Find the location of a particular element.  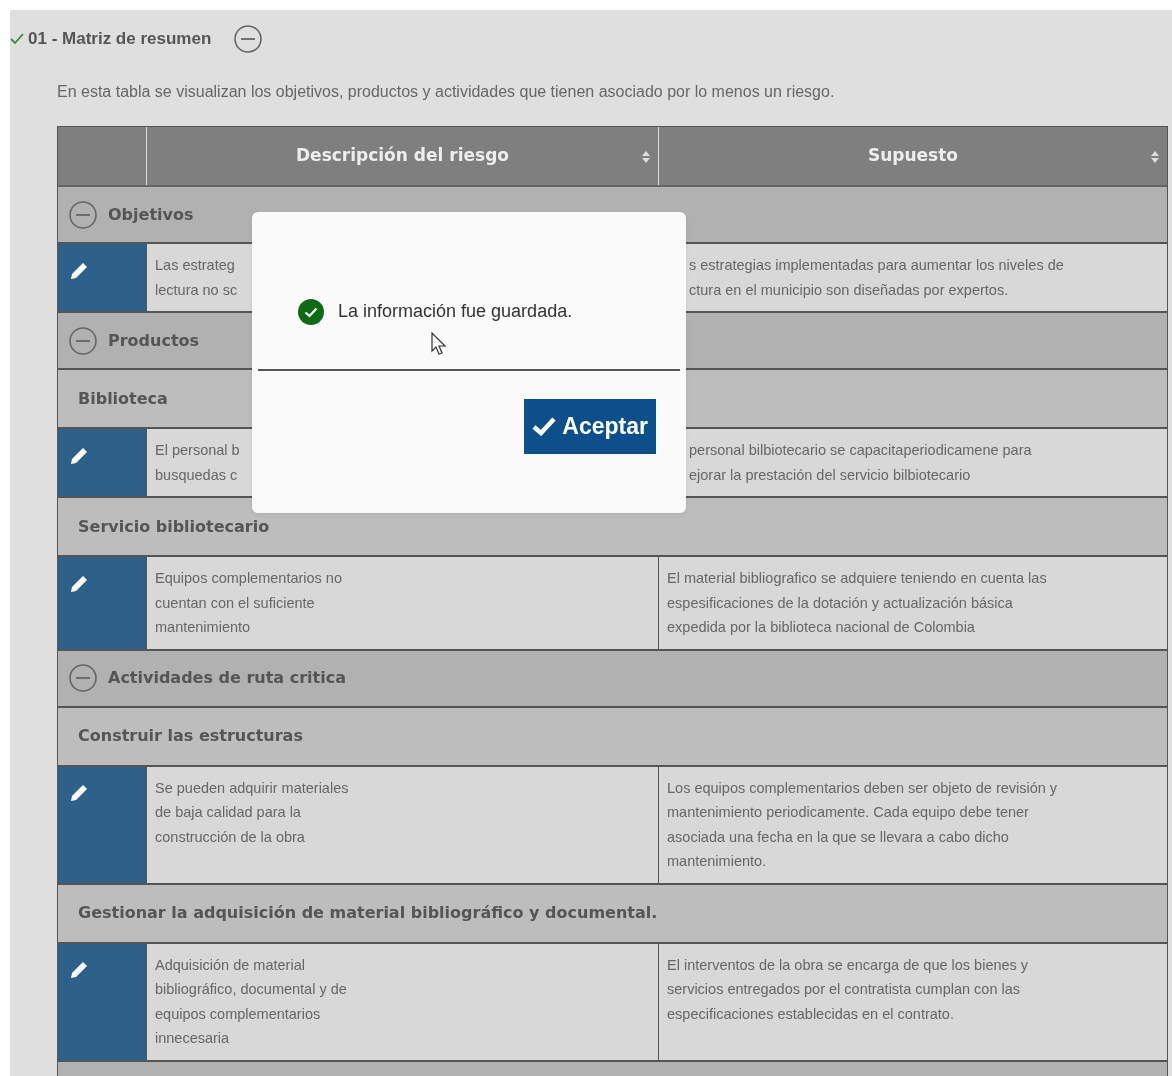

table-cell: Se pueden adquirir materiales de baja calidad para la construcción de la obra is located at coordinates (402, 824).